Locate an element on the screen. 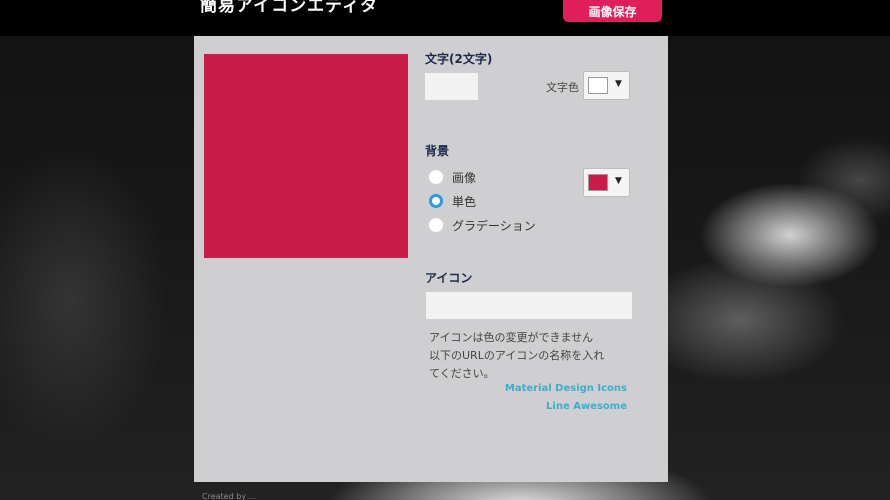  background-option-image: 画像 is located at coordinates (452, 177).